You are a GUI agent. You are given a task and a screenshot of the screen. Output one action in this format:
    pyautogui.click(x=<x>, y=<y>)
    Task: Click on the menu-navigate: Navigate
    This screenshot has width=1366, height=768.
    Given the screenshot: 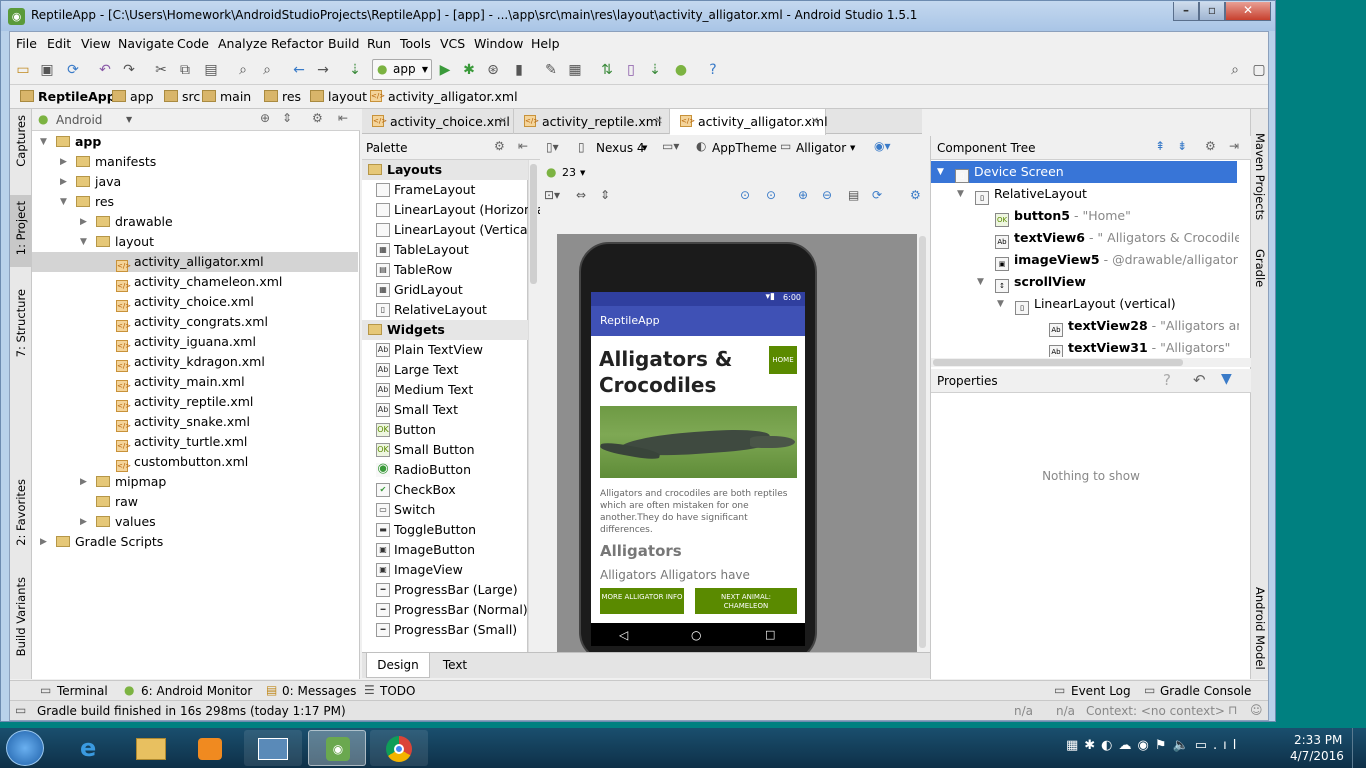 What is the action you would take?
    pyautogui.click(x=146, y=43)
    